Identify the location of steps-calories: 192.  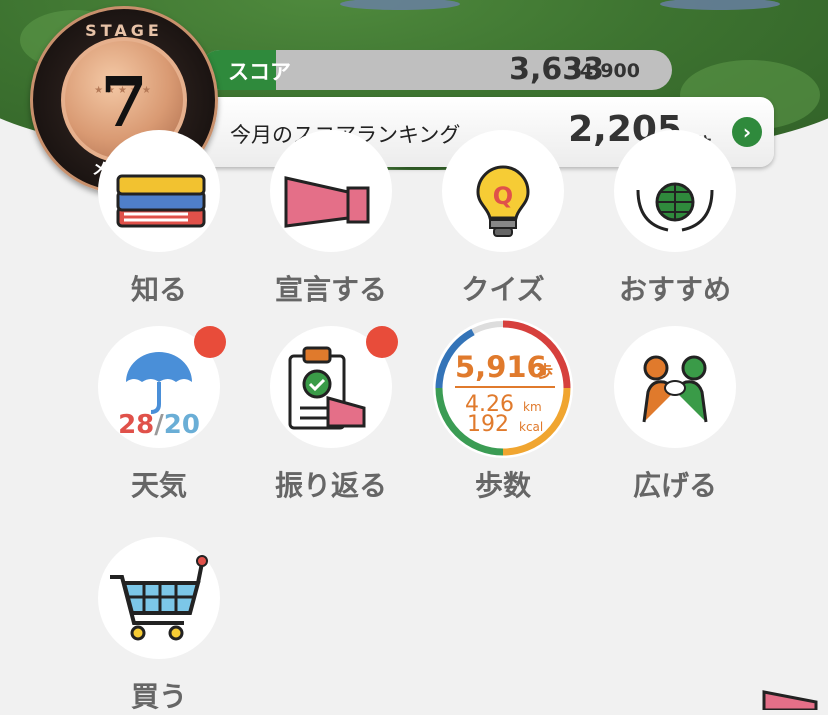
(488, 424).